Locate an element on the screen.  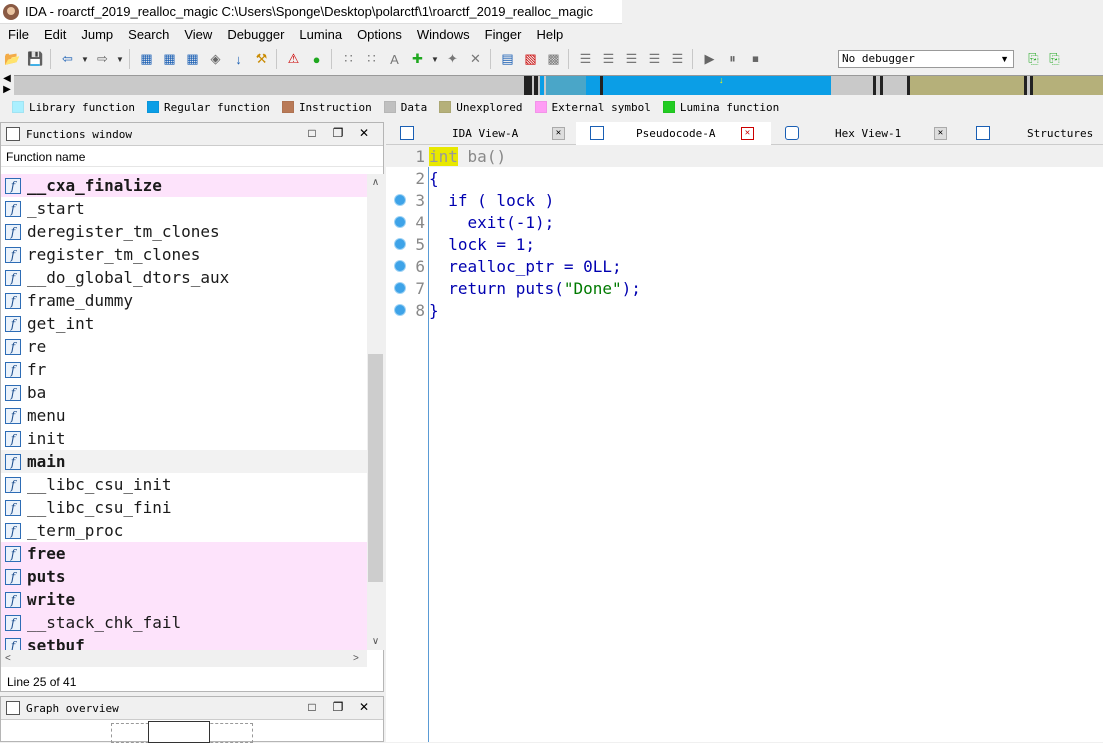
attach-icon: ⎘ is located at coordinates (1033, 58).